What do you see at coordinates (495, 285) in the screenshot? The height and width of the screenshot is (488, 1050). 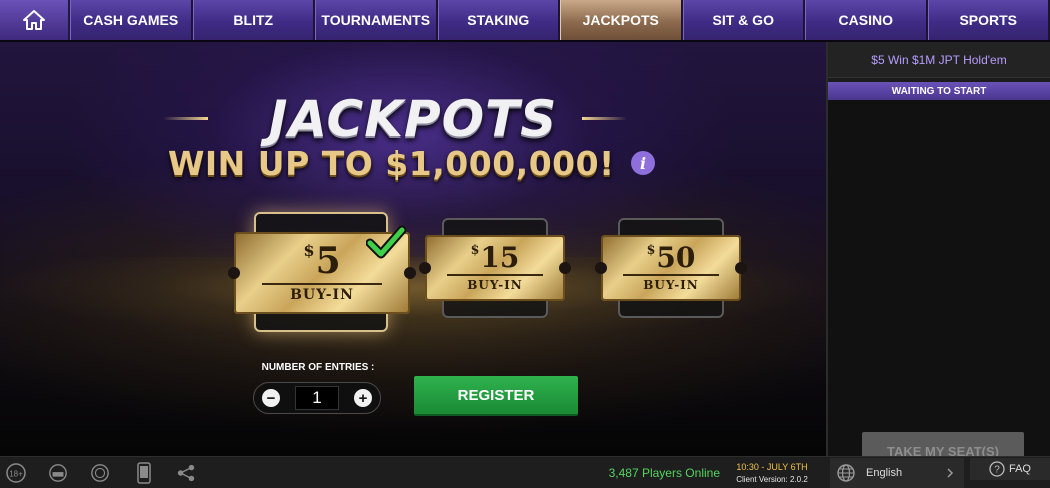 I see `ticket-15-label: BUY-IN` at bounding box center [495, 285].